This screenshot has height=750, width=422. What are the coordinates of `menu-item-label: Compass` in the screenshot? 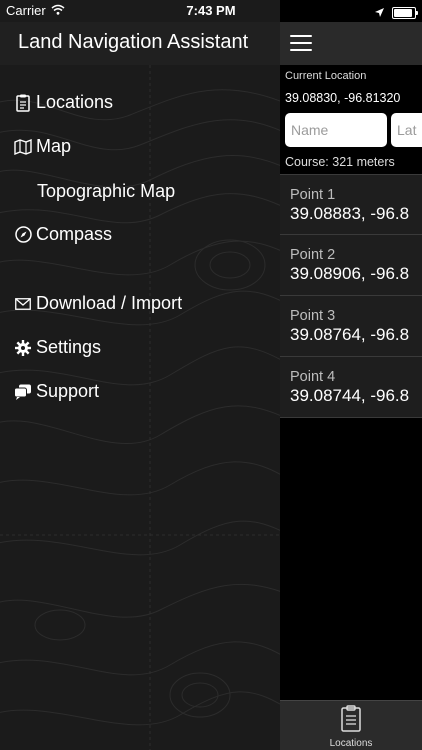 It's located at (74, 234).